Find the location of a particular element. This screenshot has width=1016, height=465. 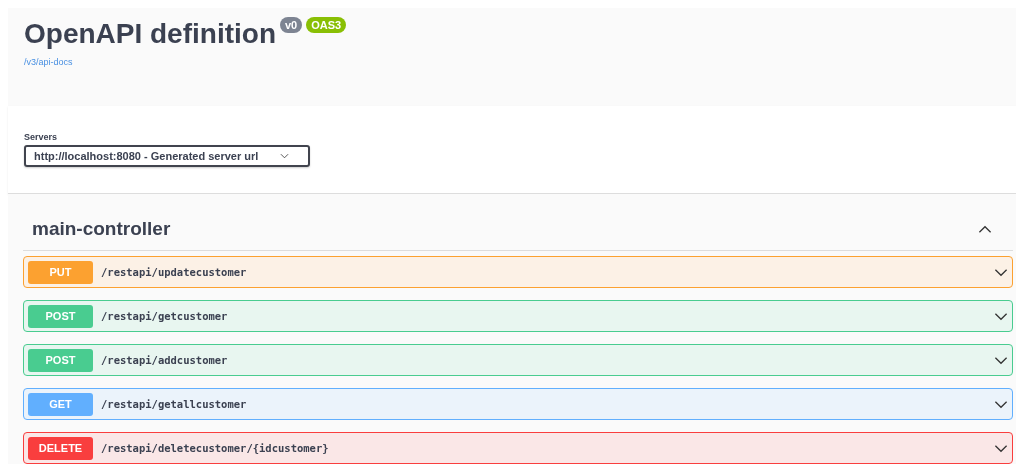

collapse-icon is located at coordinates (985, 229).